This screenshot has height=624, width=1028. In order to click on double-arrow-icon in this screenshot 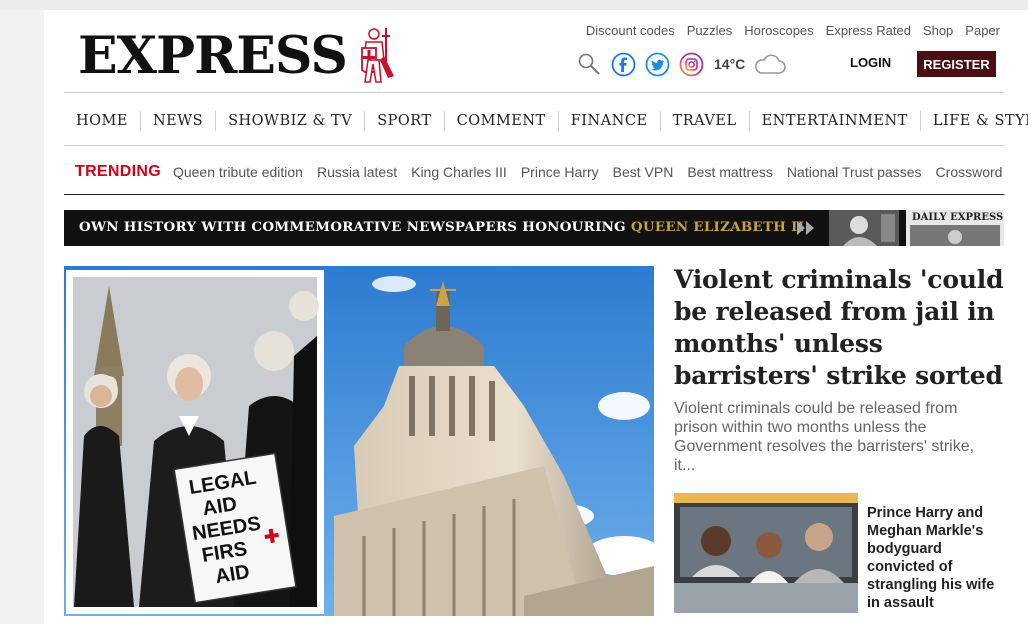, I will do `click(805, 228)`.